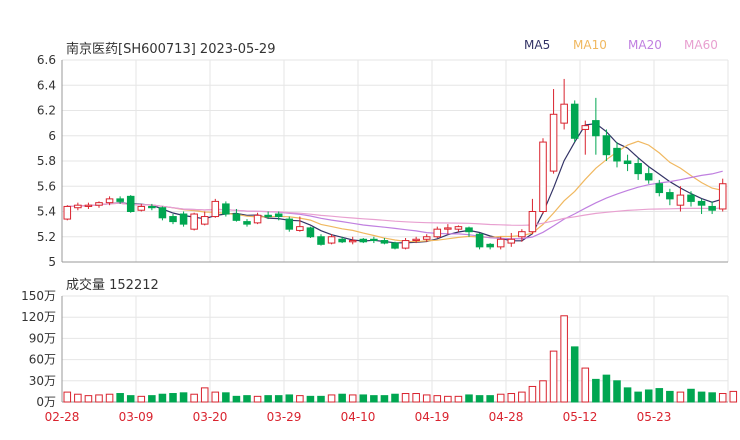 The height and width of the screenshot is (440, 740). Describe the element at coordinates (42, 381) in the screenshot. I see `volume-tick-label: 30万` at that location.